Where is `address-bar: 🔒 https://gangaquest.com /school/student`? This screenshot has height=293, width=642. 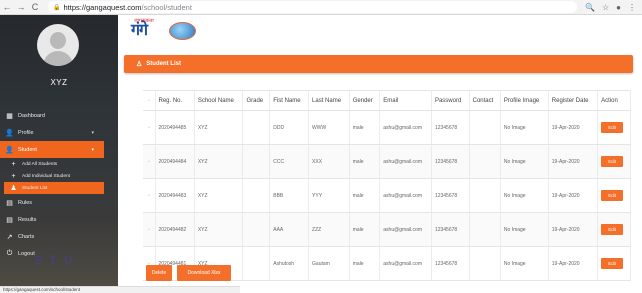 address-bar: 🔒 https://gangaquest.com /school/student is located at coordinates (313, 7).